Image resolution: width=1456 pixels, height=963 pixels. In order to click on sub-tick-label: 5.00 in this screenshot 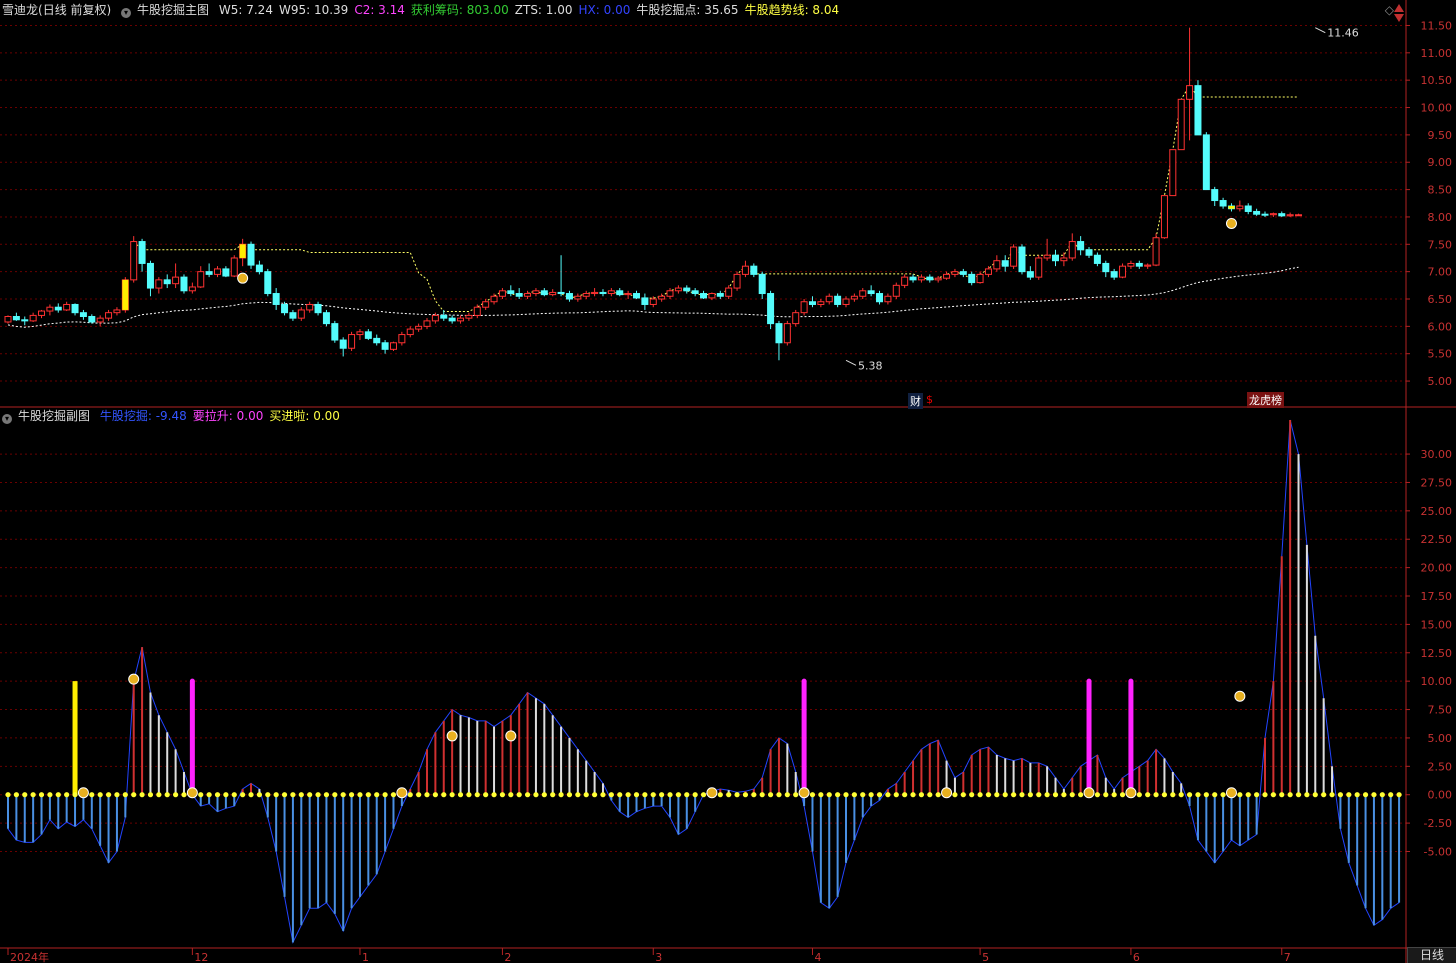, I will do `click(1440, 738)`.